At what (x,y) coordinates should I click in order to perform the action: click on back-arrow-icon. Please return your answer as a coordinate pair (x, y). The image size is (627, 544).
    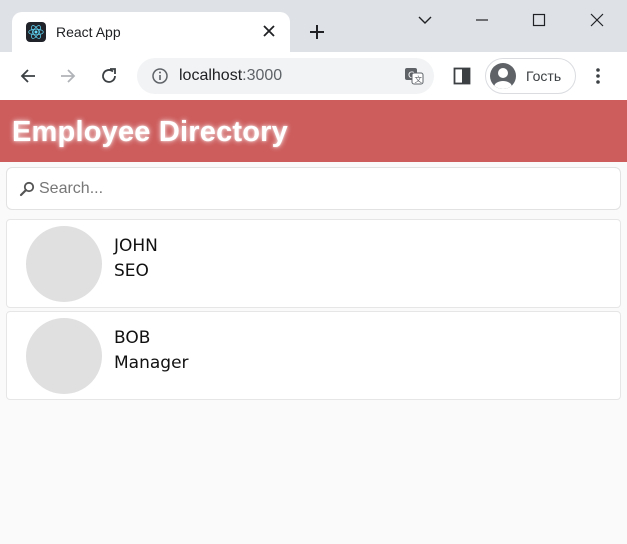
    Looking at the image, I should click on (28, 76).